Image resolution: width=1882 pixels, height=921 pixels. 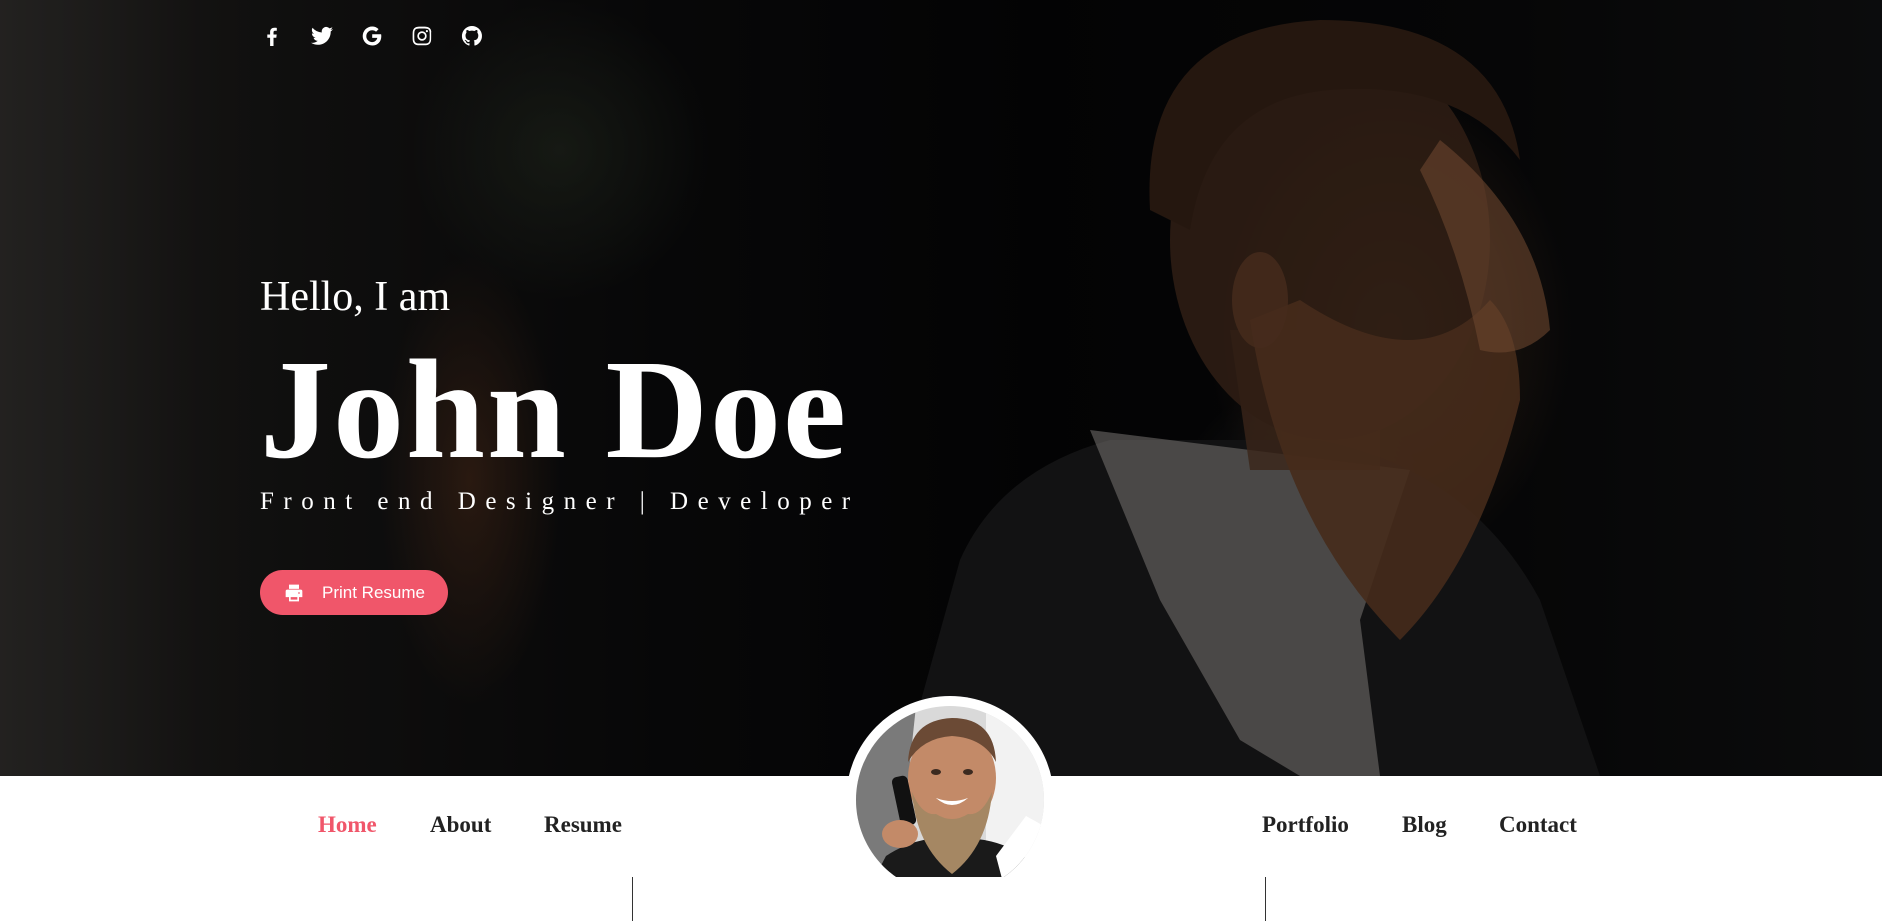 I want to click on avatar, so click(x=950, y=800).